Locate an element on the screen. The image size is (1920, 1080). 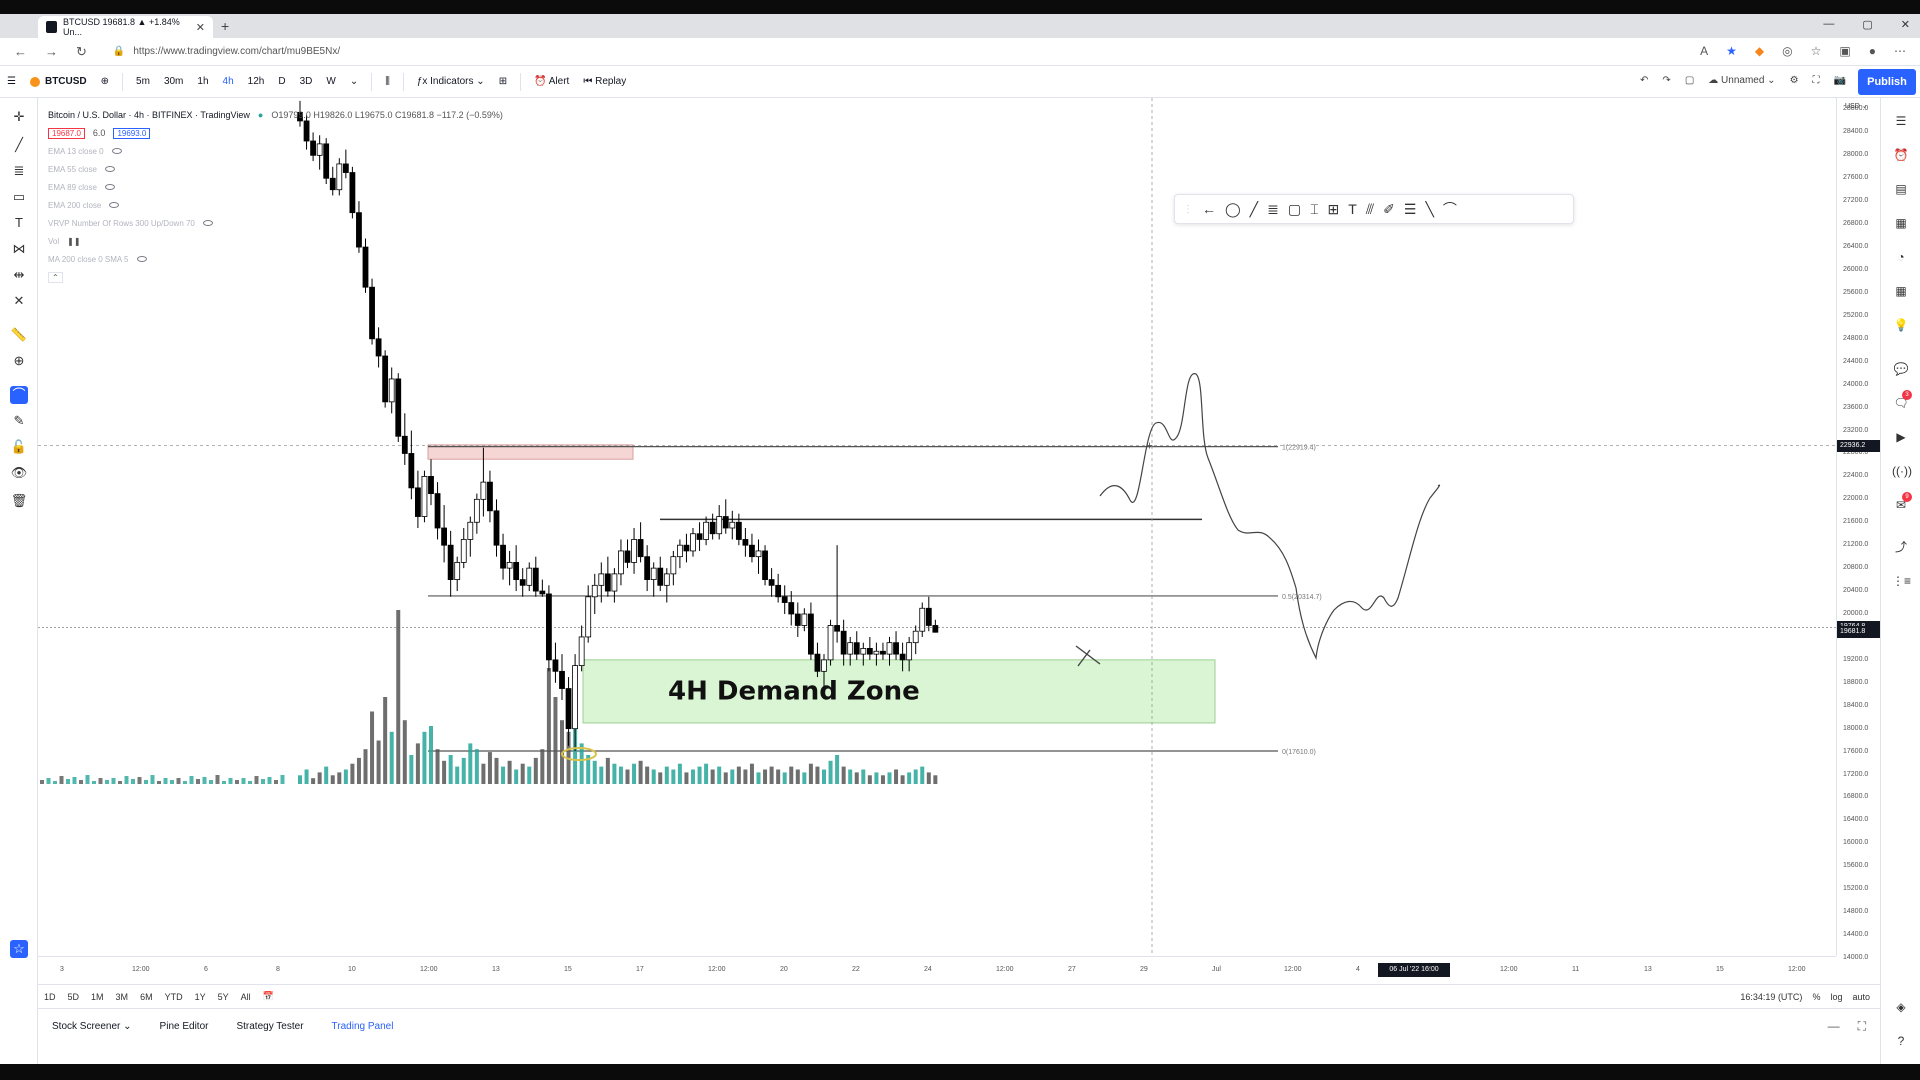
tab-strategy-tester: Strategy Tester is located at coordinates (269, 1026).